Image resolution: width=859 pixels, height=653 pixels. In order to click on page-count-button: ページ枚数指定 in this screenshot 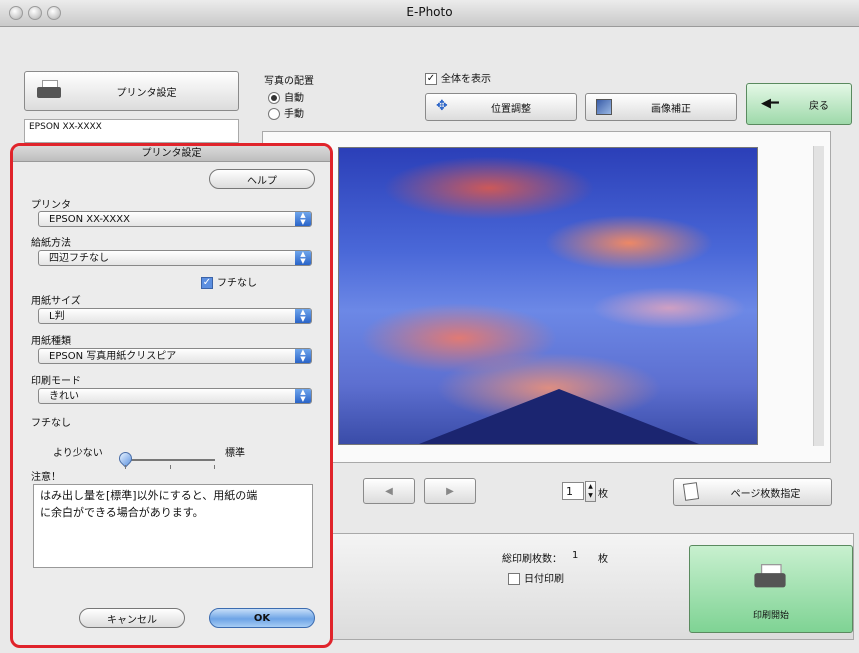, I will do `click(752, 492)`.